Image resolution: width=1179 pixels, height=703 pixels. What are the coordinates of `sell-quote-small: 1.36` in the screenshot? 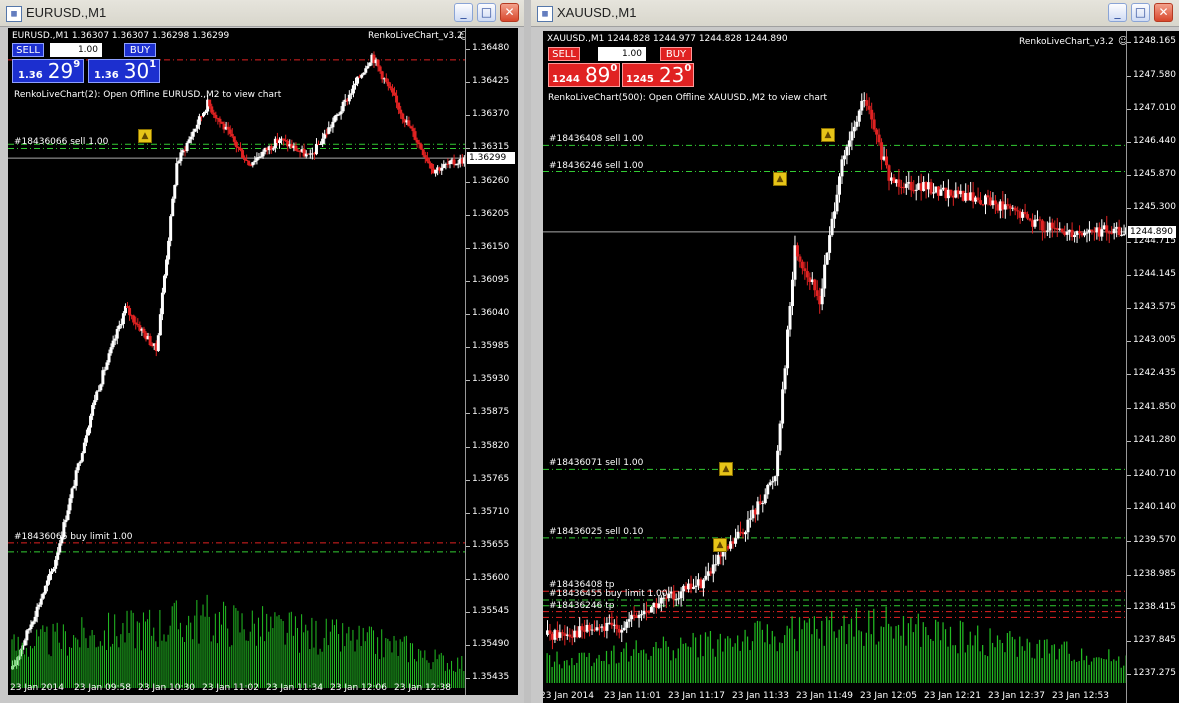 It's located at (30, 75).